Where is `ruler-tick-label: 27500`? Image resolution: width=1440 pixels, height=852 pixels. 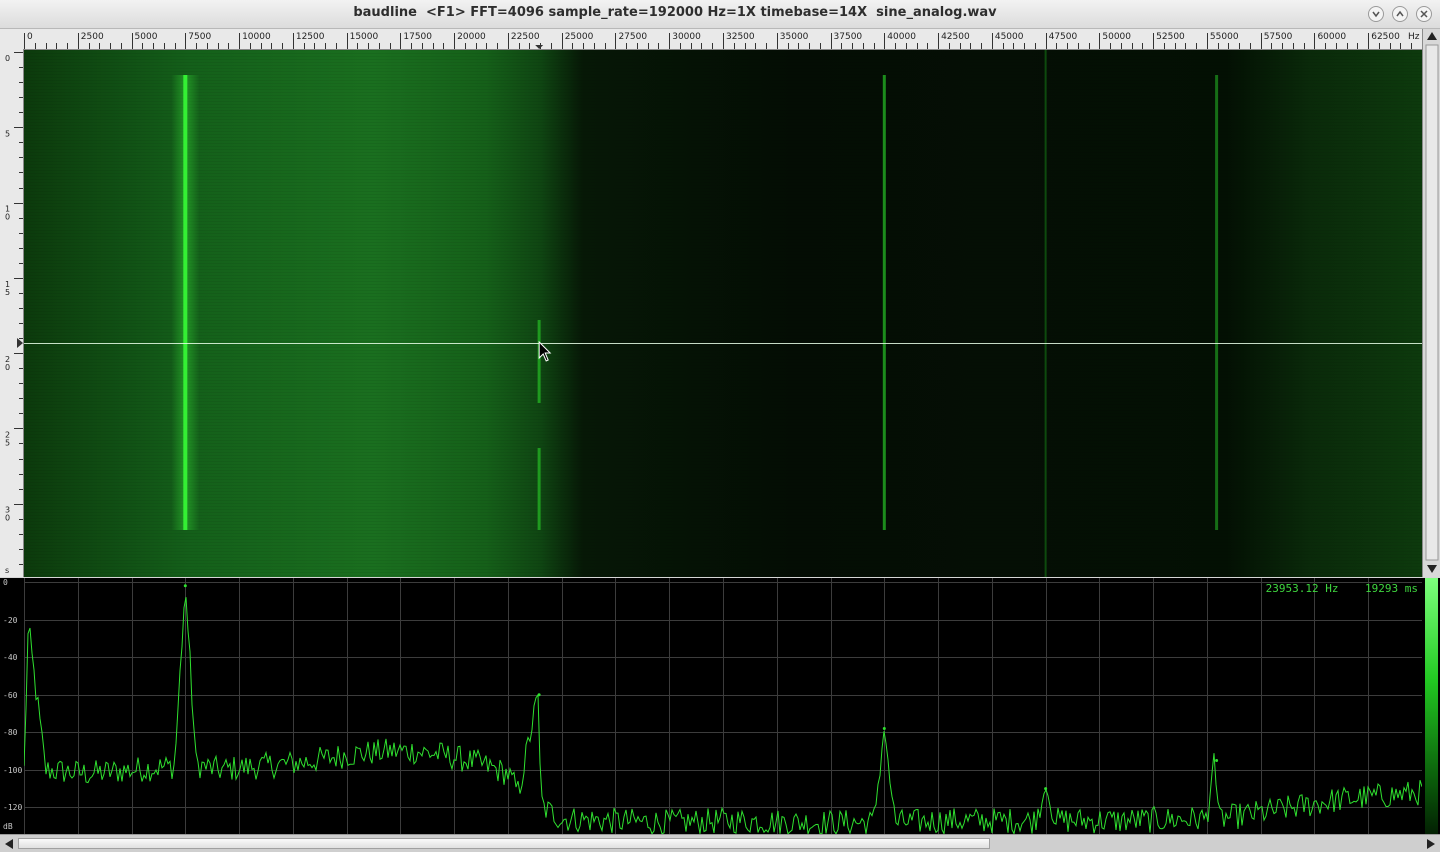
ruler-tick-label: 27500 is located at coordinates (632, 37).